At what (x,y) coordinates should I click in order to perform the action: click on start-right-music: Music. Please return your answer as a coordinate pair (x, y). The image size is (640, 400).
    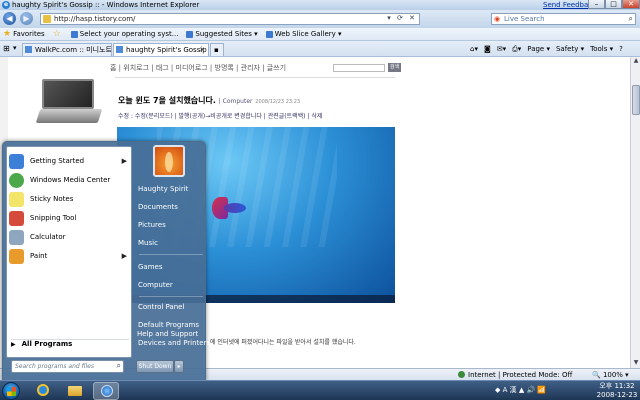
    Looking at the image, I should click on (171, 243).